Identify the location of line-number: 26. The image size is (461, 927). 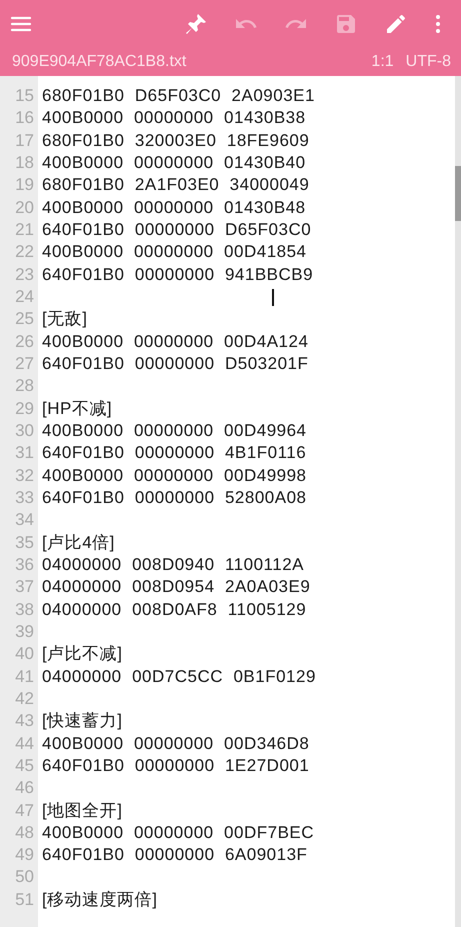
(24, 341).